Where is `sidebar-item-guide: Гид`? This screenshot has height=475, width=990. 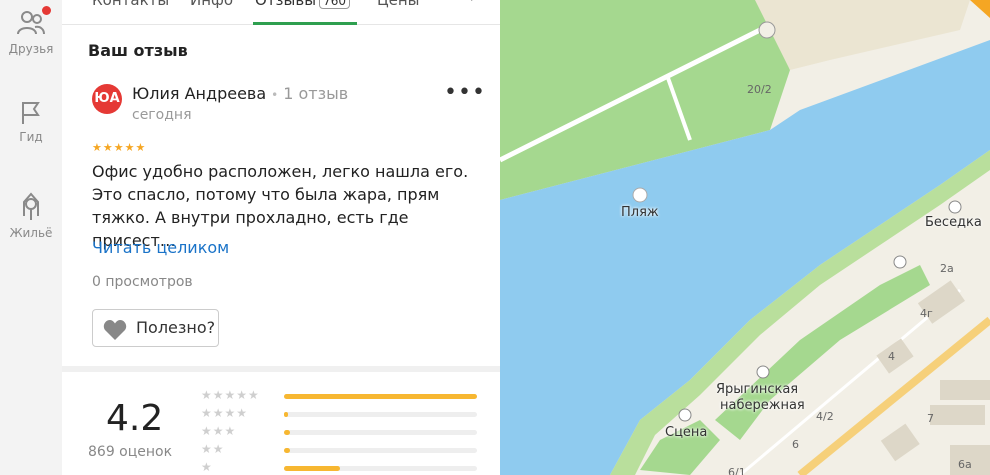
sidebar-item-guide: Гид is located at coordinates (31, 122).